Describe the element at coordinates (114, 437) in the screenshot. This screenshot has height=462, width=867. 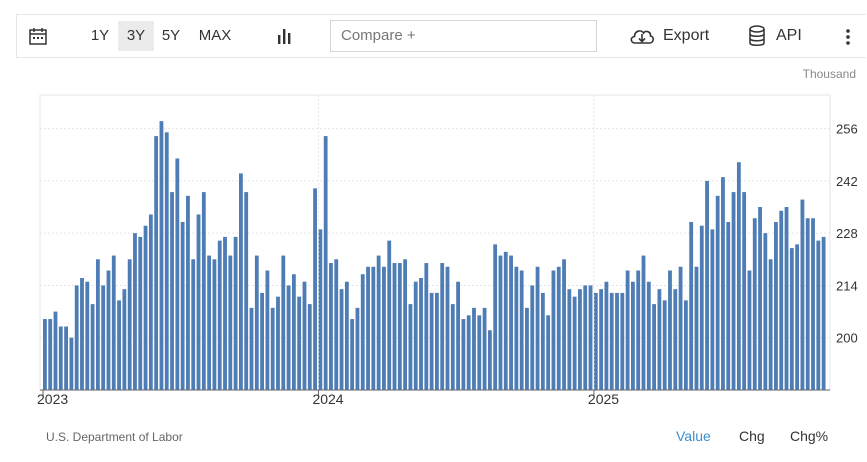
I see `source-label: U.S. Department of Labor` at that location.